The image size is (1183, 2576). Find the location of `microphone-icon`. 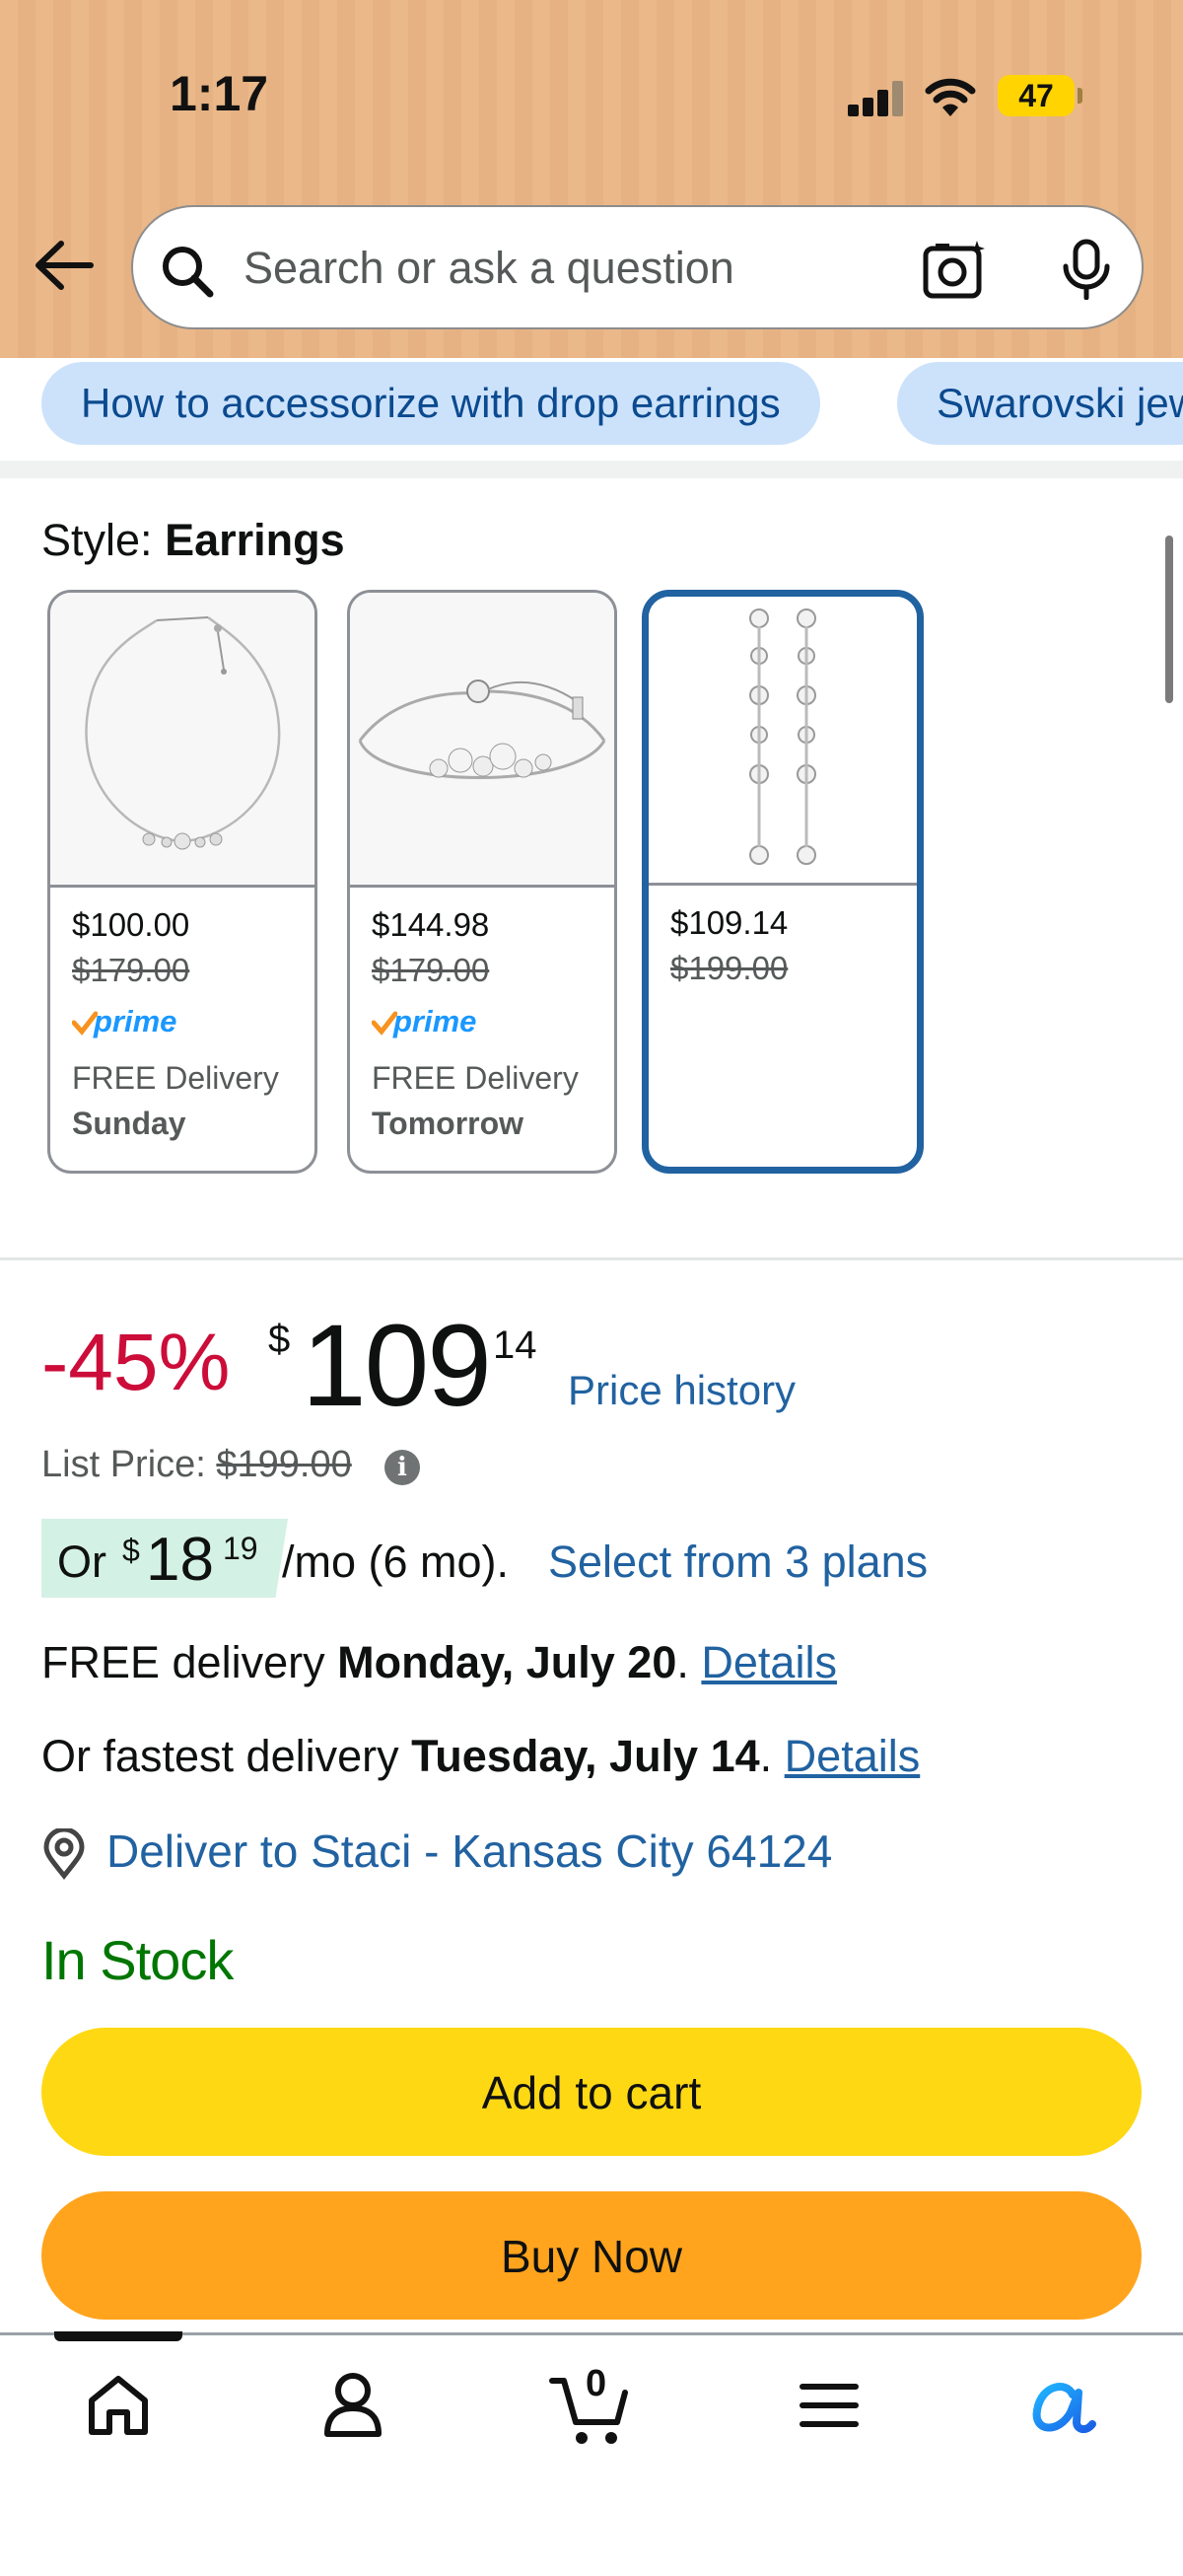

microphone-icon is located at coordinates (1086, 269).